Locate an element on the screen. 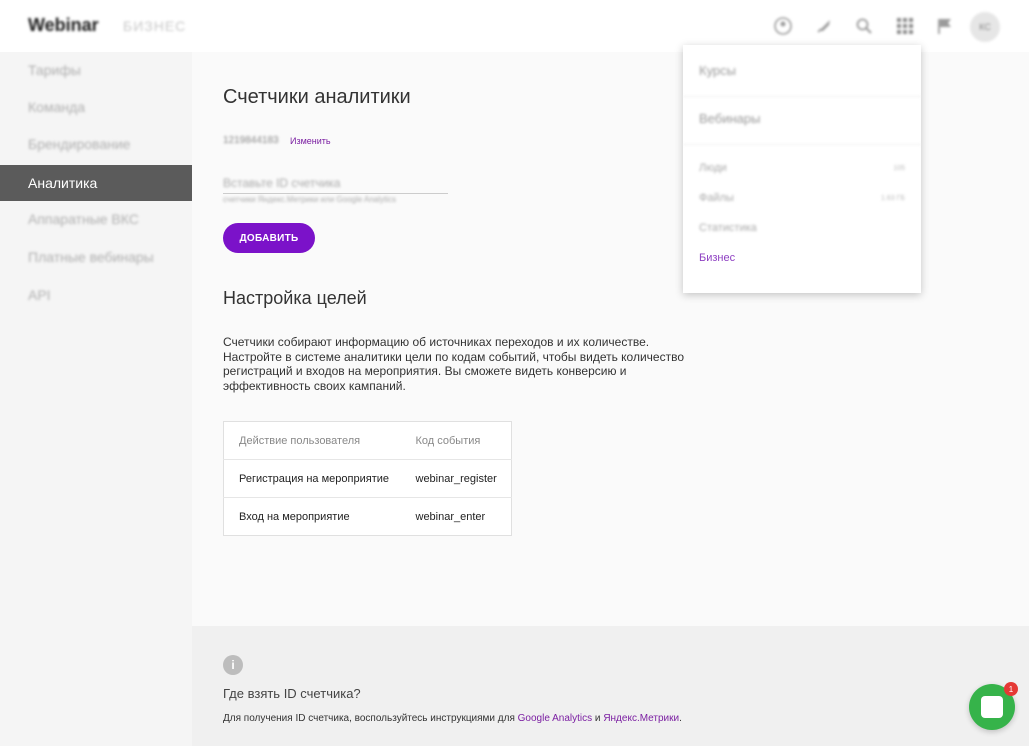 This screenshot has width=1029, height=746. column-header-action: Действие пользователя is located at coordinates (312, 440).